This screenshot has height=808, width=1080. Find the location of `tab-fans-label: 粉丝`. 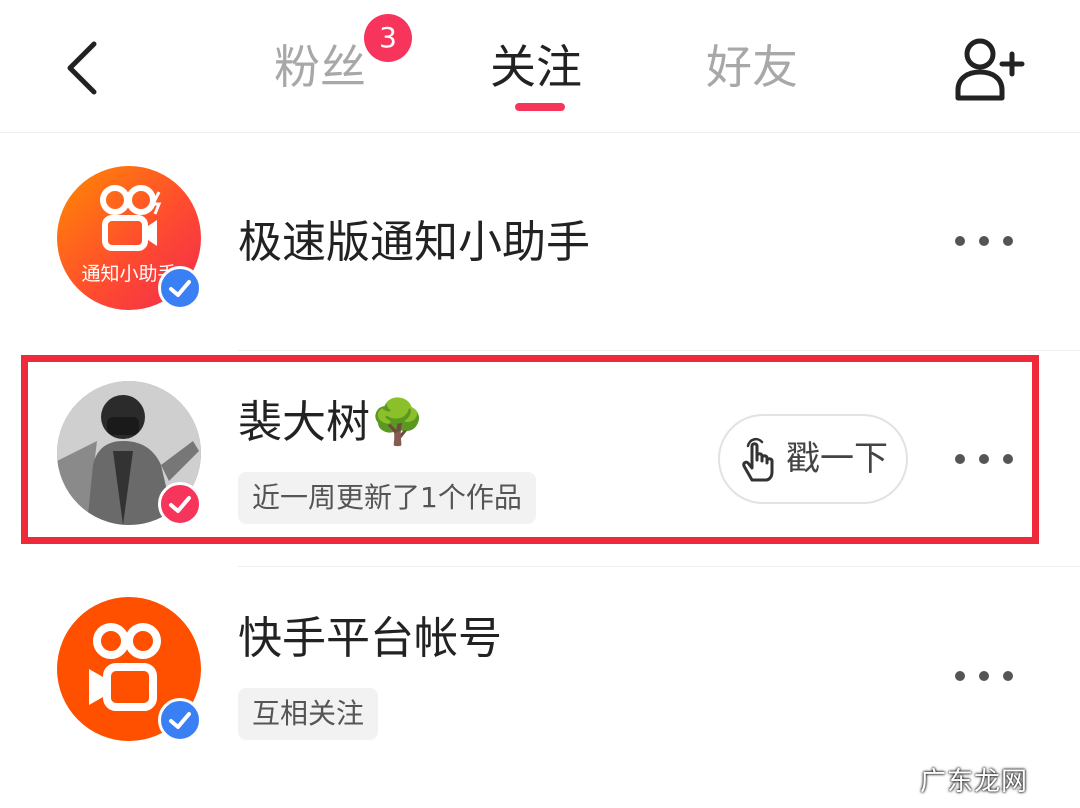

tab-fans-label: 粉丝 is located at coordinates (320, 67).